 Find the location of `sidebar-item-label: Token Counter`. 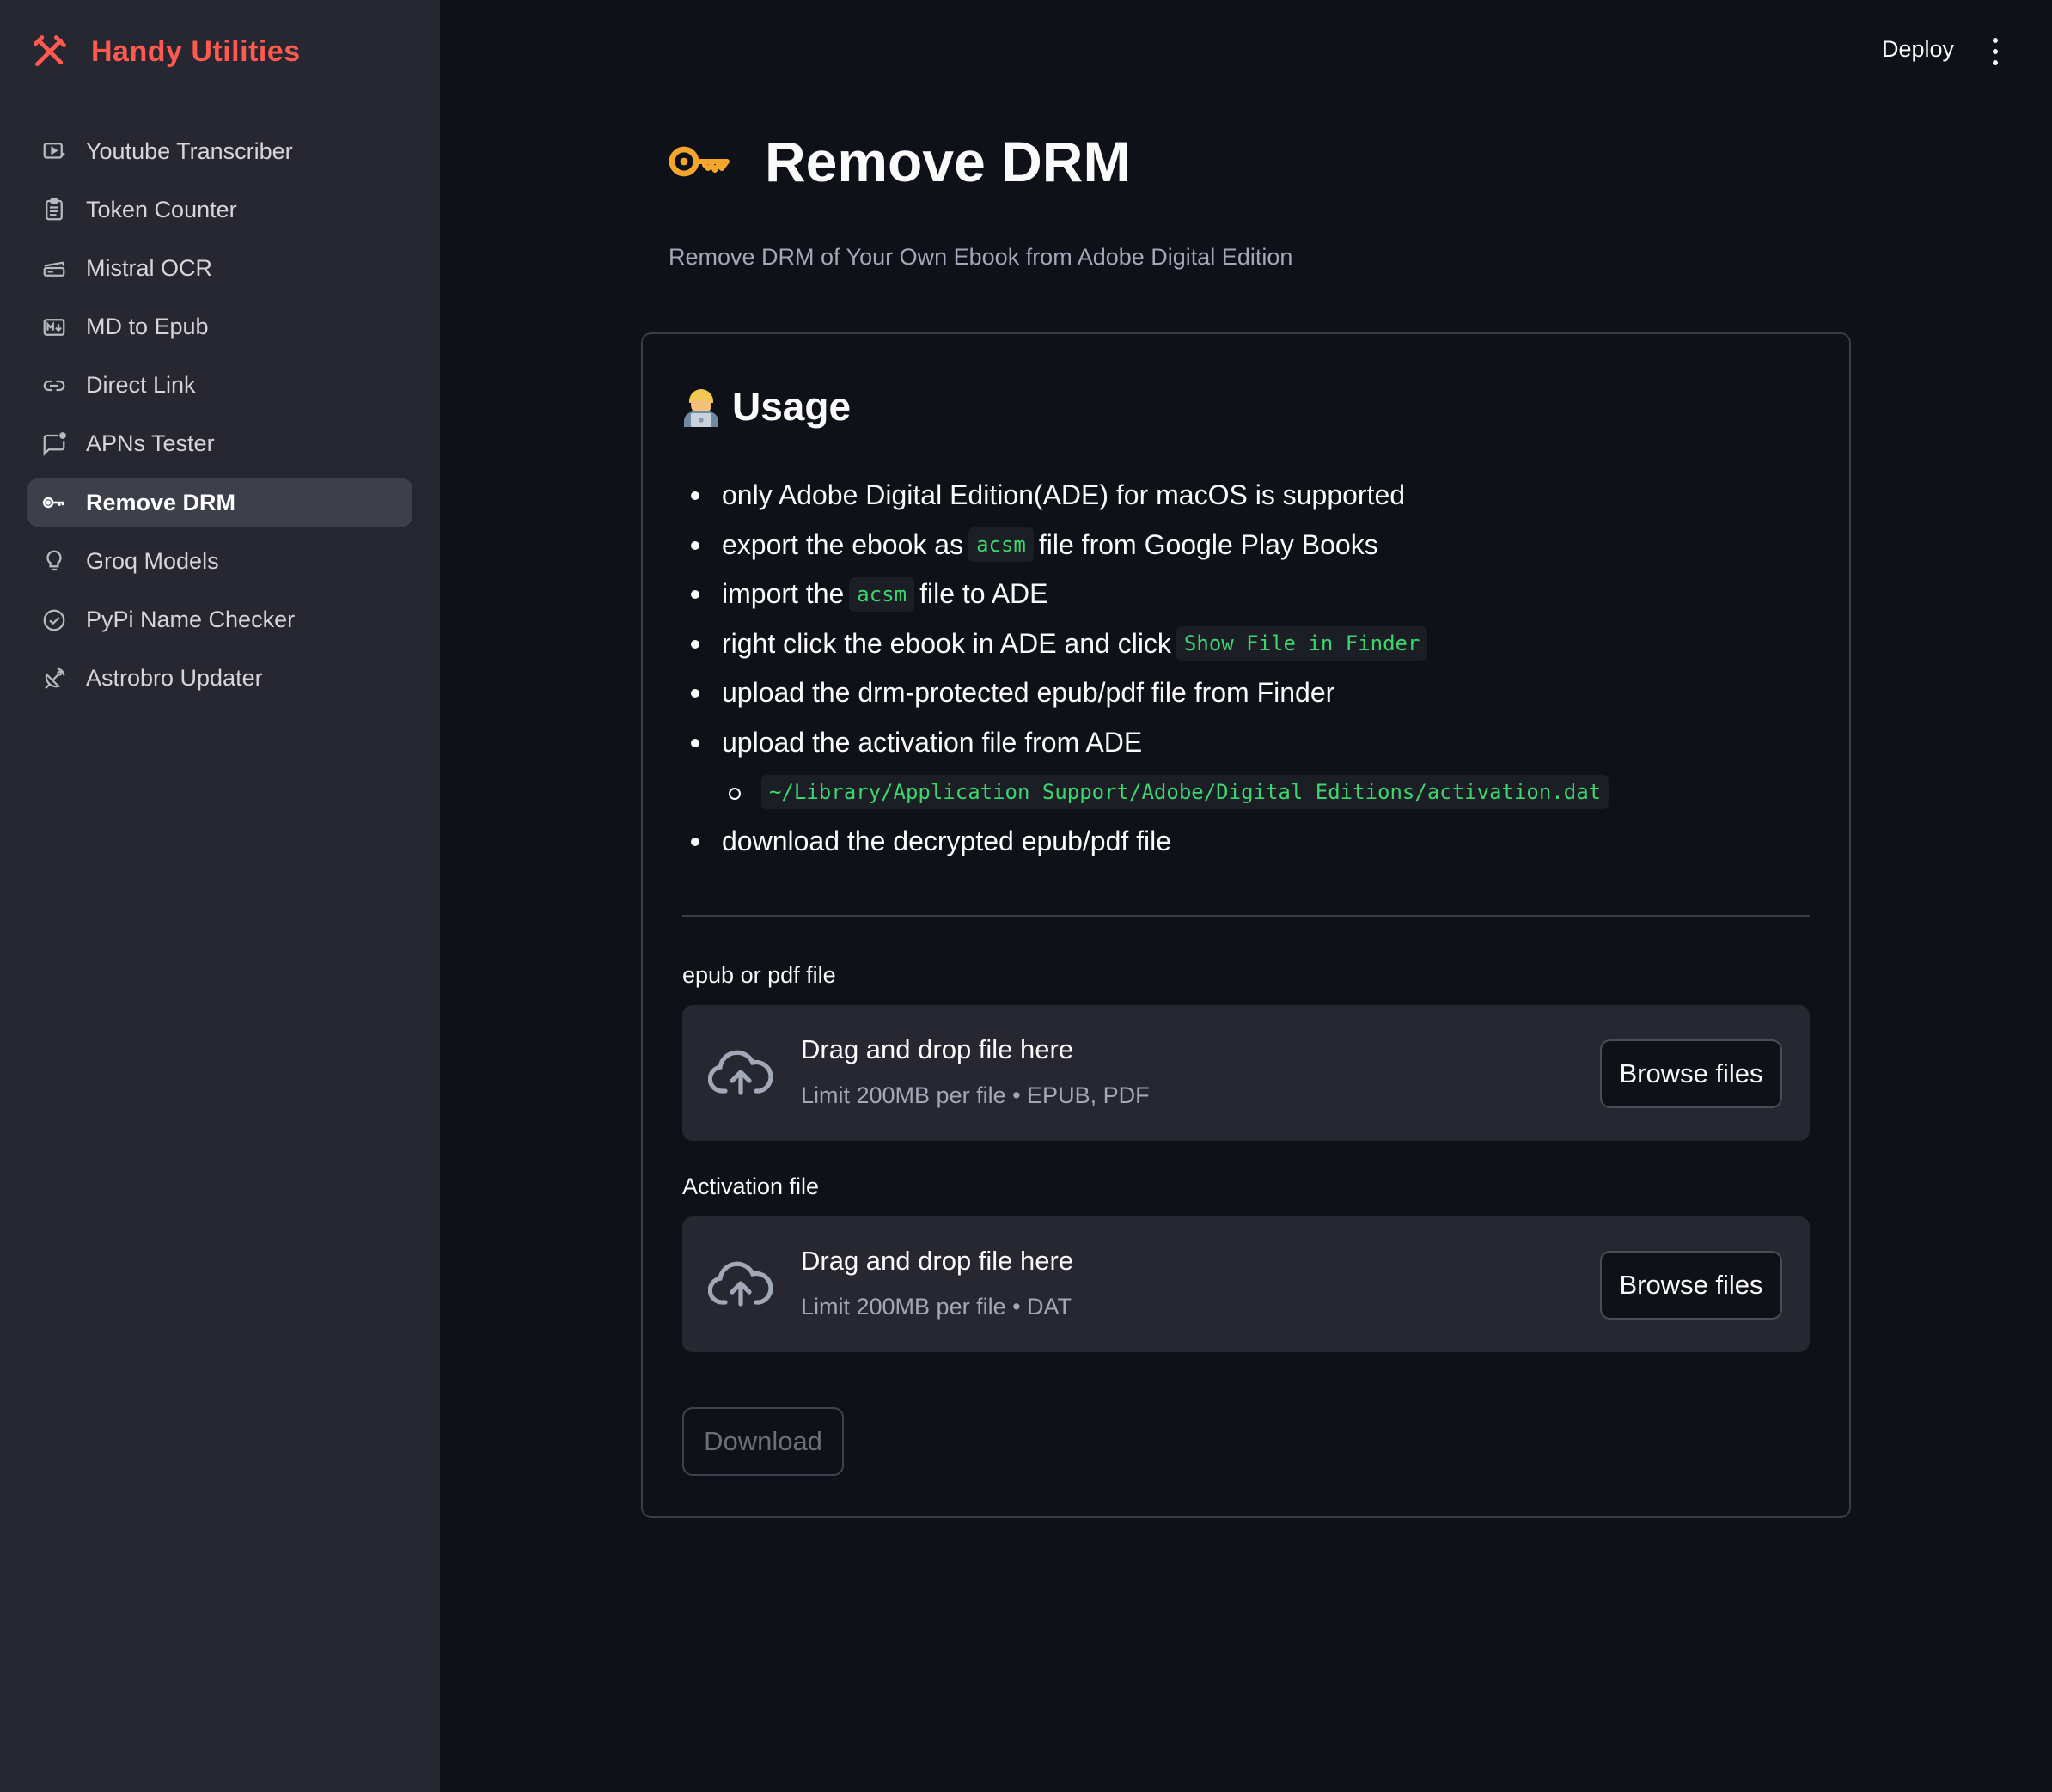

sidebar-item-label: Token Counter is located at coordinates (161, 209).